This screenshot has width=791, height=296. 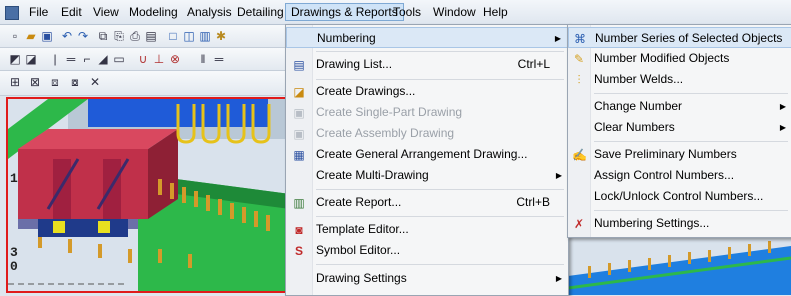 I want to click on redo-icon: ↷, so click(x=83, y=36).